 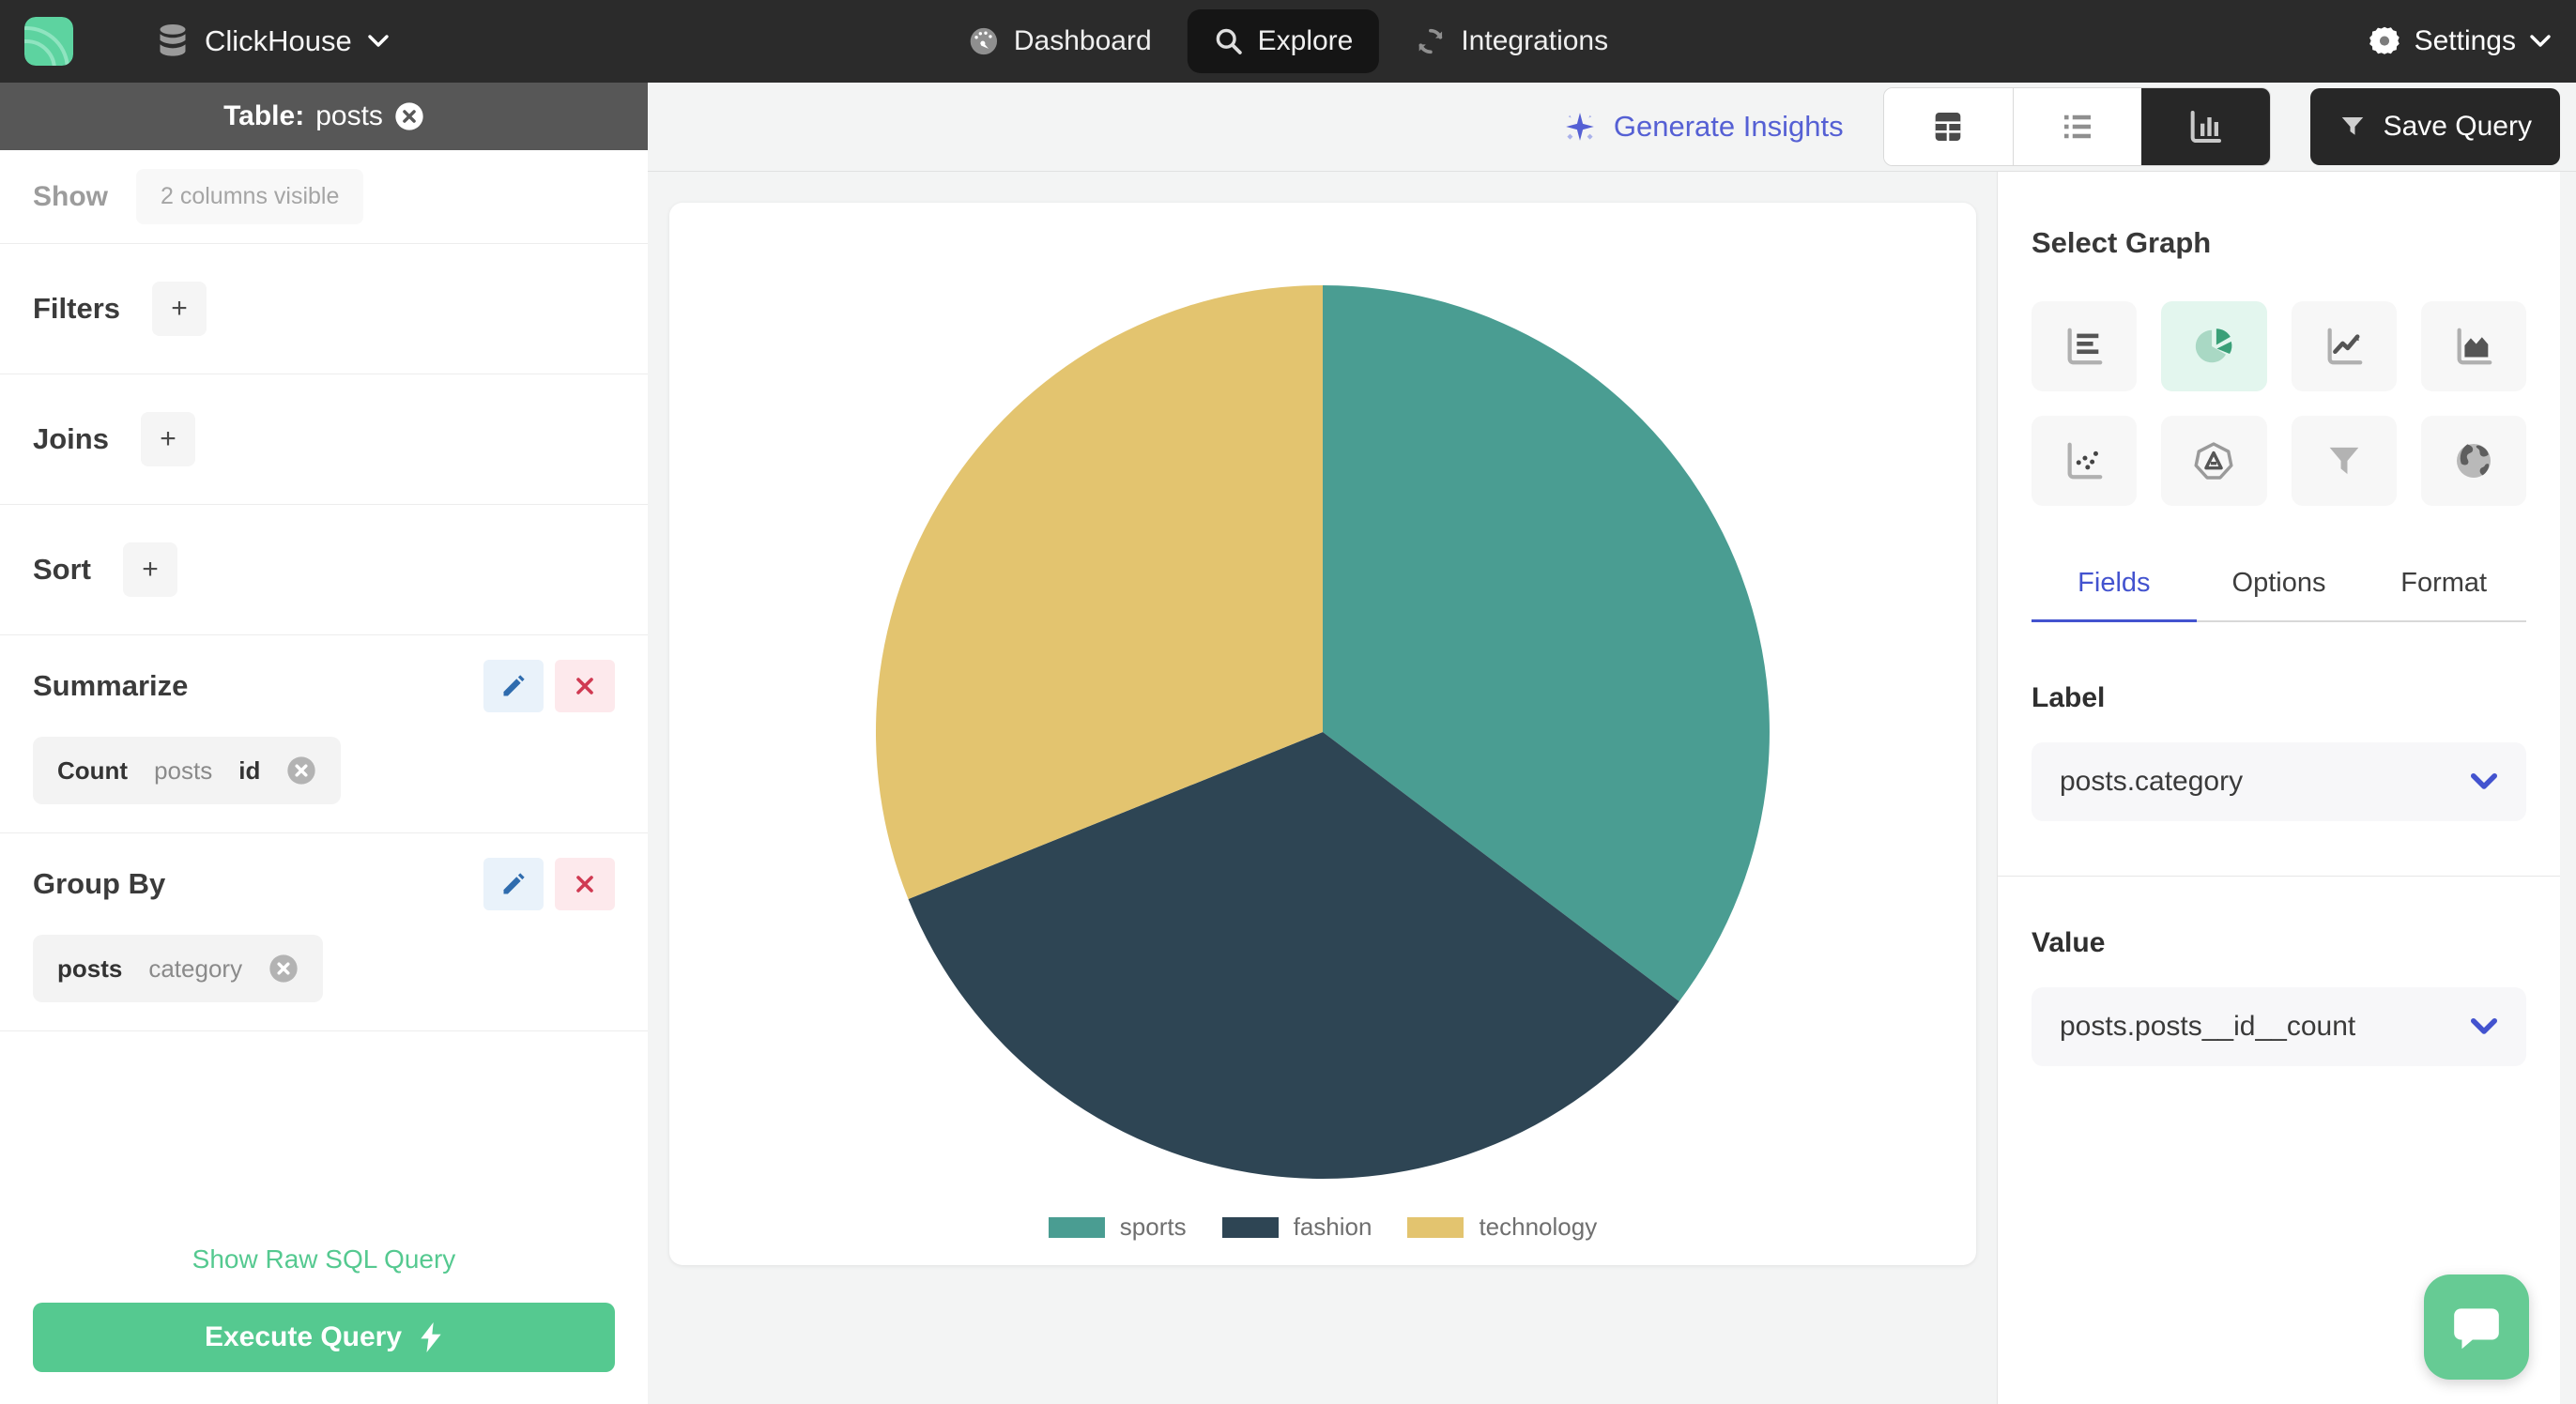 What do you see at coordinates (1502, 1227) in the screenshot?
I see `legend-item-technology: technology` at bounding box center [1502, 1227].